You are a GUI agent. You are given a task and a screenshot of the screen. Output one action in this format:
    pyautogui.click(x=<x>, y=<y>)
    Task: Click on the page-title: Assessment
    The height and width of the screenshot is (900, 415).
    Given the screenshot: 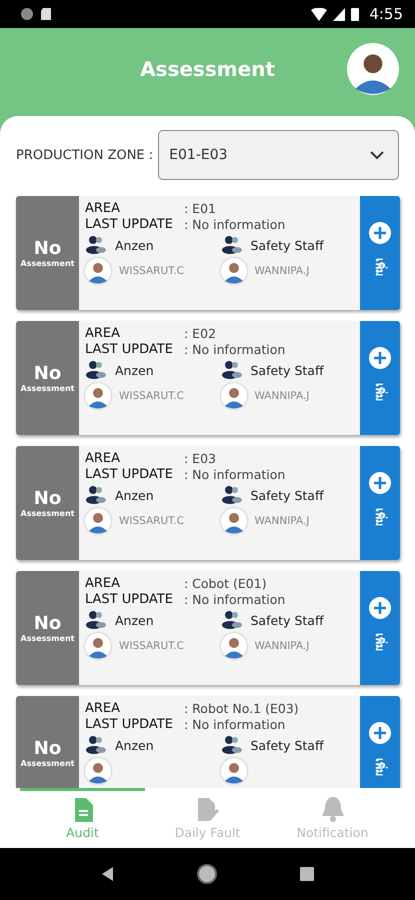 What is the action you would take?
    pyautogui.click(x=207, y=69)
    